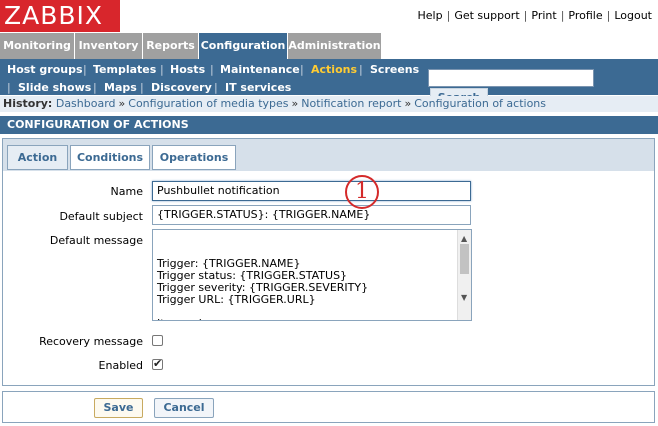 The height and width of the screenshot is (426, 658). I want to click on menu-inventory: Inventory, so click(108, 46).